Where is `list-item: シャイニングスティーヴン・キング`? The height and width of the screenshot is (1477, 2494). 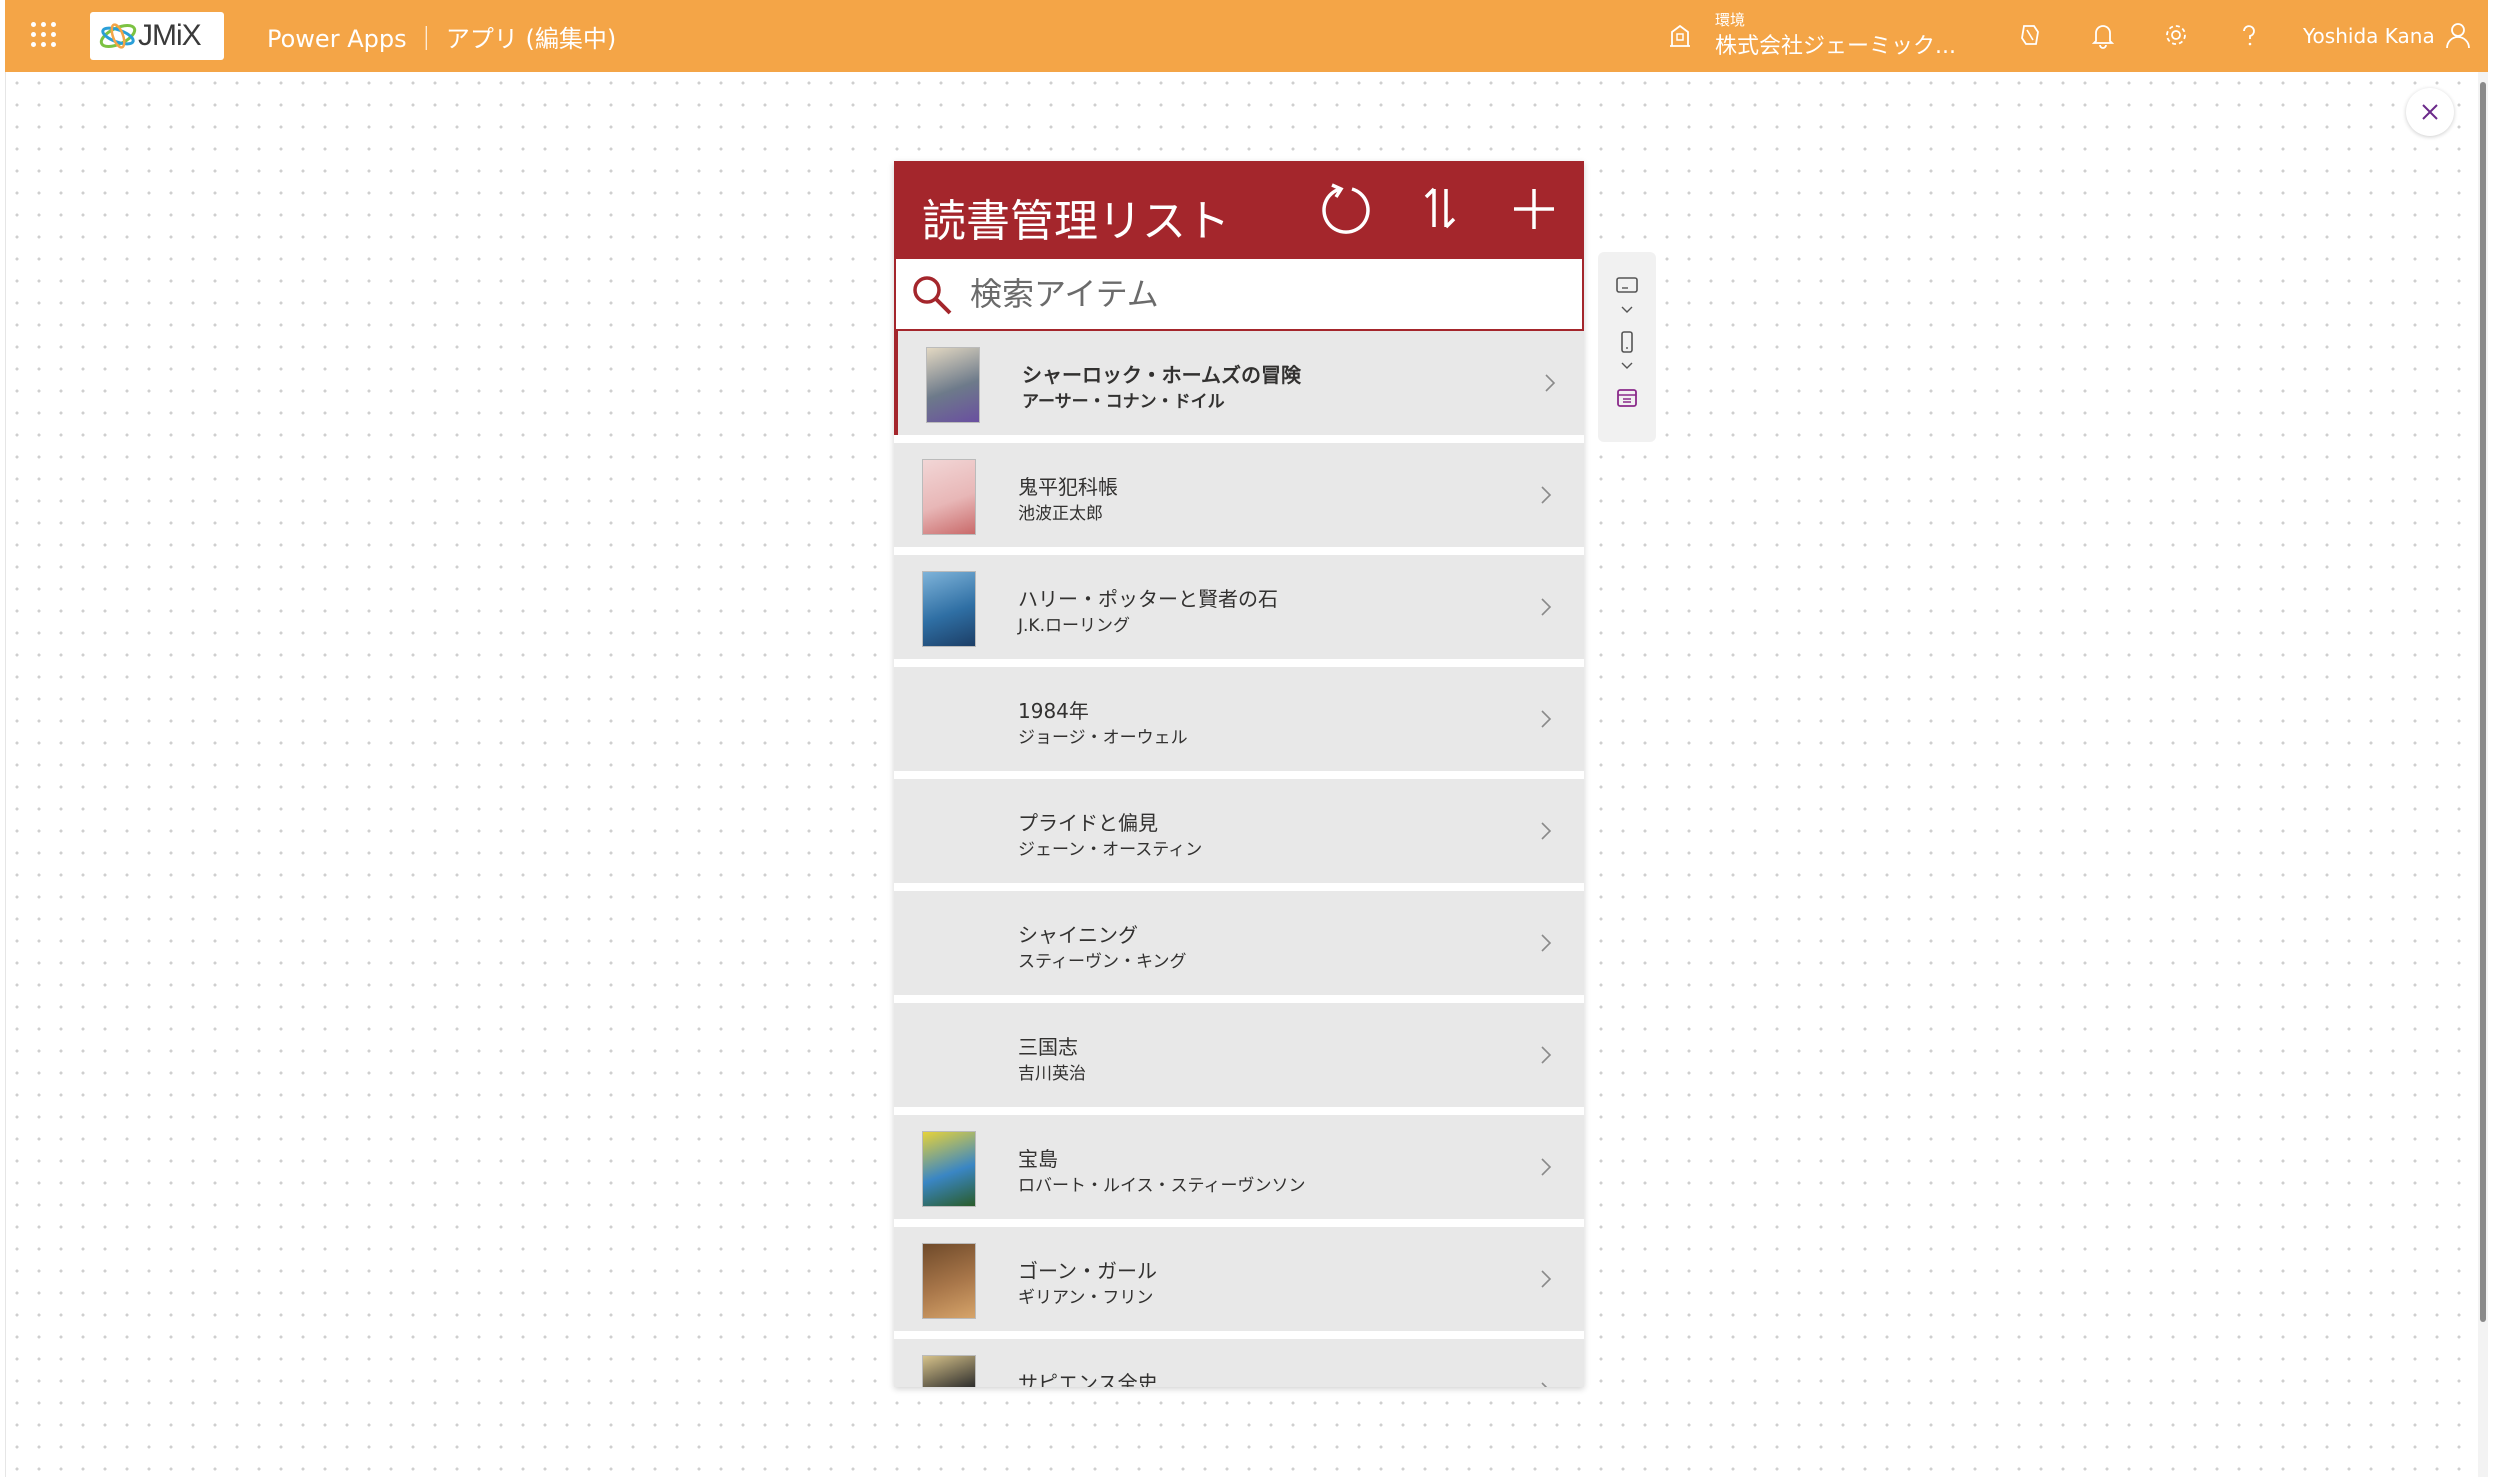
list-item: シャイニングスティーヴン・キング is located at coordinates (1239, 943).